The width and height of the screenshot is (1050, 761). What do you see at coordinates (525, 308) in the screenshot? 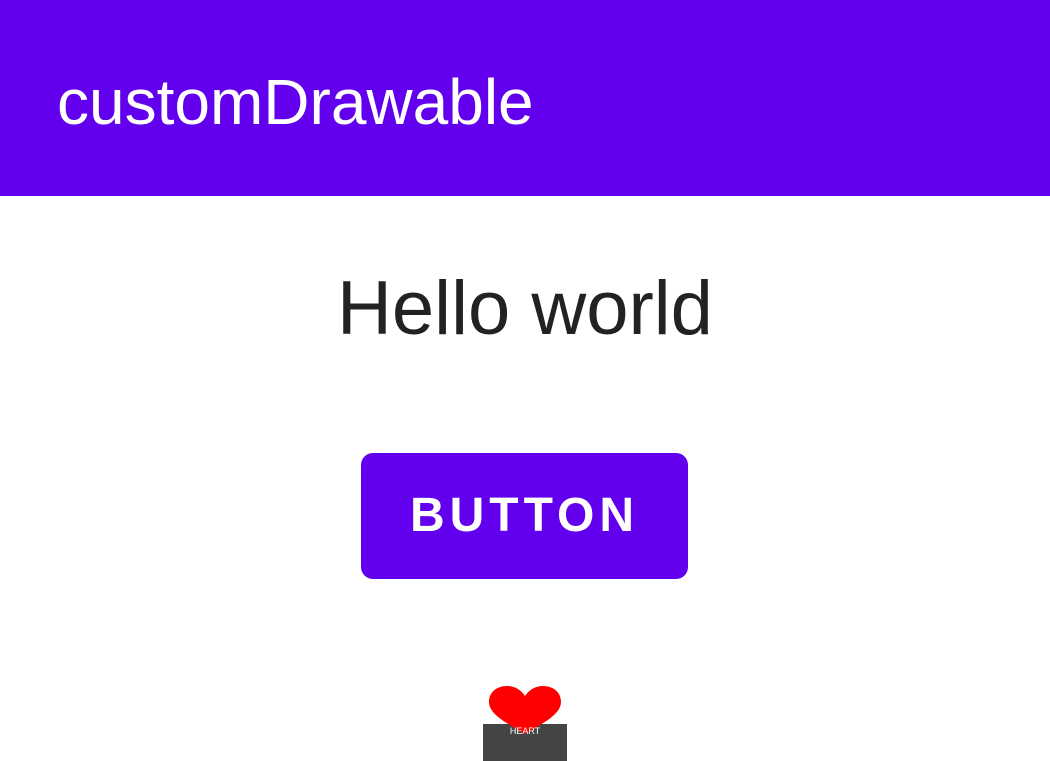
I see `greeting-text: Hello world` at bounding box center [525, 308].